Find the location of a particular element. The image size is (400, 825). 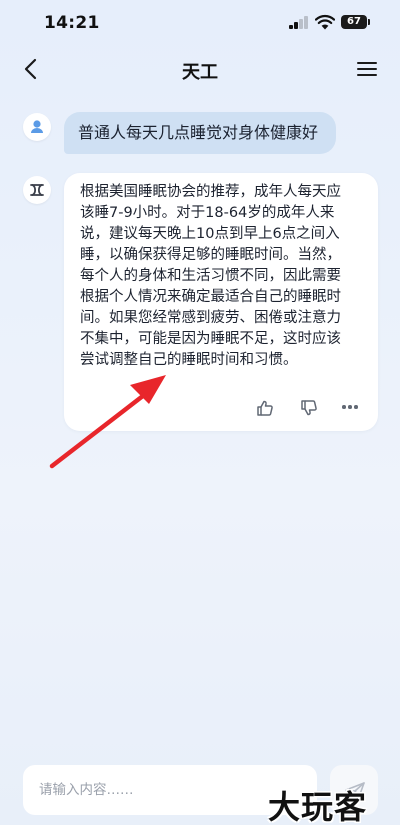

person-icon is located at coordinates (37, 126).